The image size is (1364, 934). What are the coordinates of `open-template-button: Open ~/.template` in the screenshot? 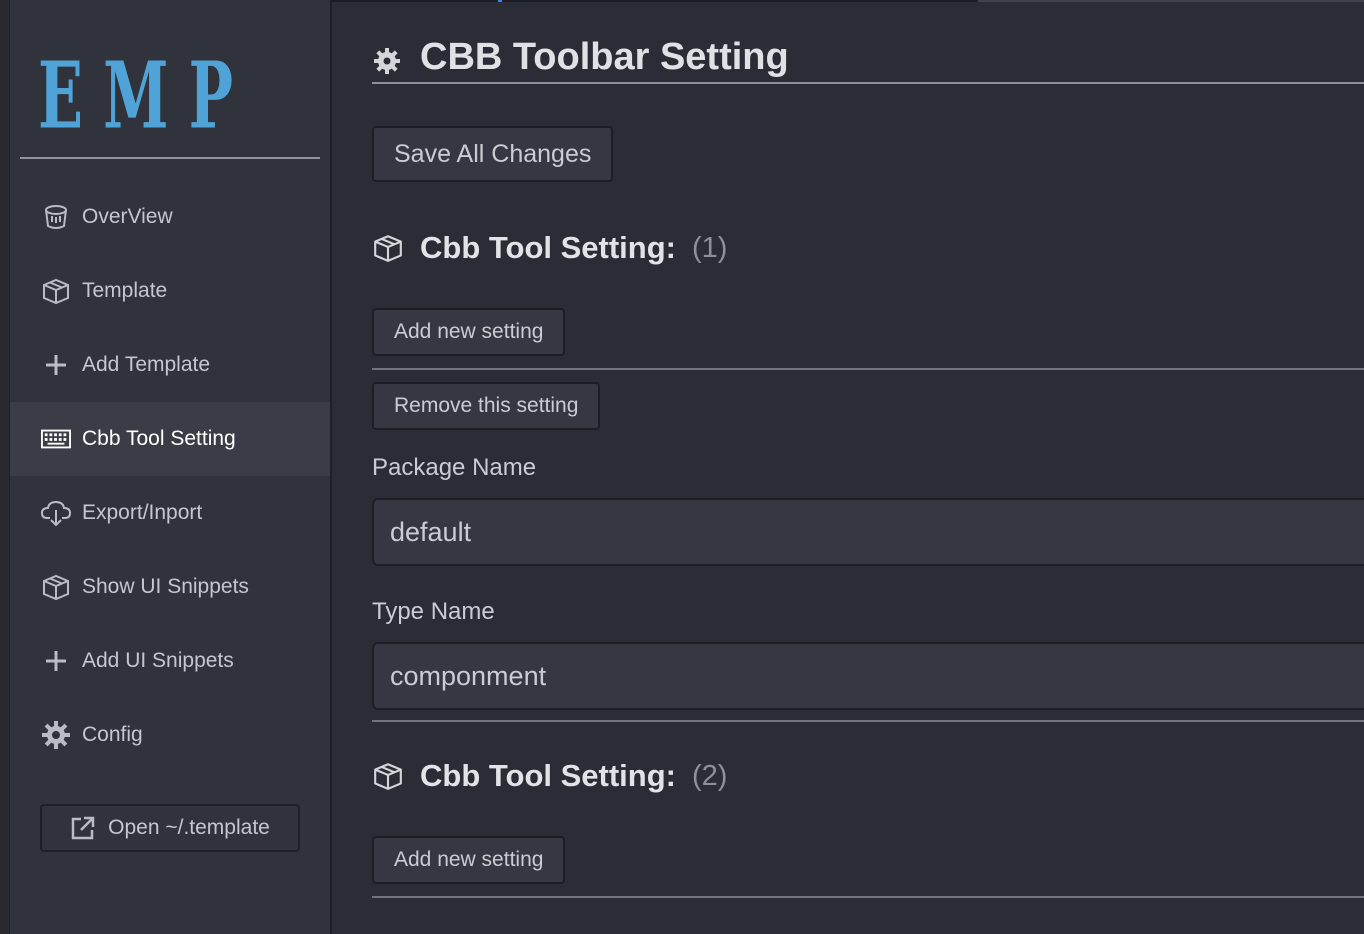 It's located at (170, 828).